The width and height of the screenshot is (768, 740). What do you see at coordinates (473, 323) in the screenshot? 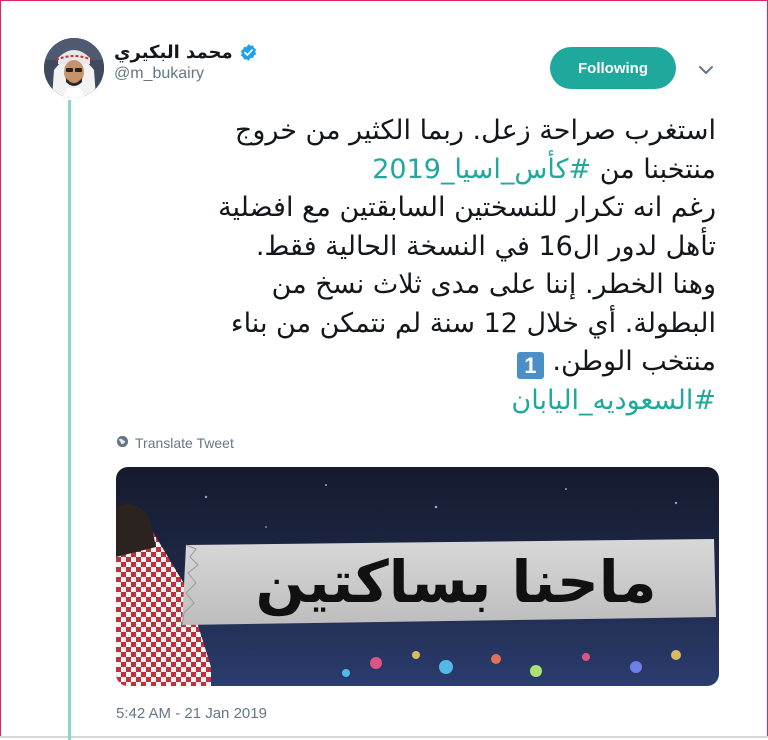
I see `tweet-line: البطولة. أي خلال 12 سنة لم نتمكن من بناء` at bounding box center [473, 323].